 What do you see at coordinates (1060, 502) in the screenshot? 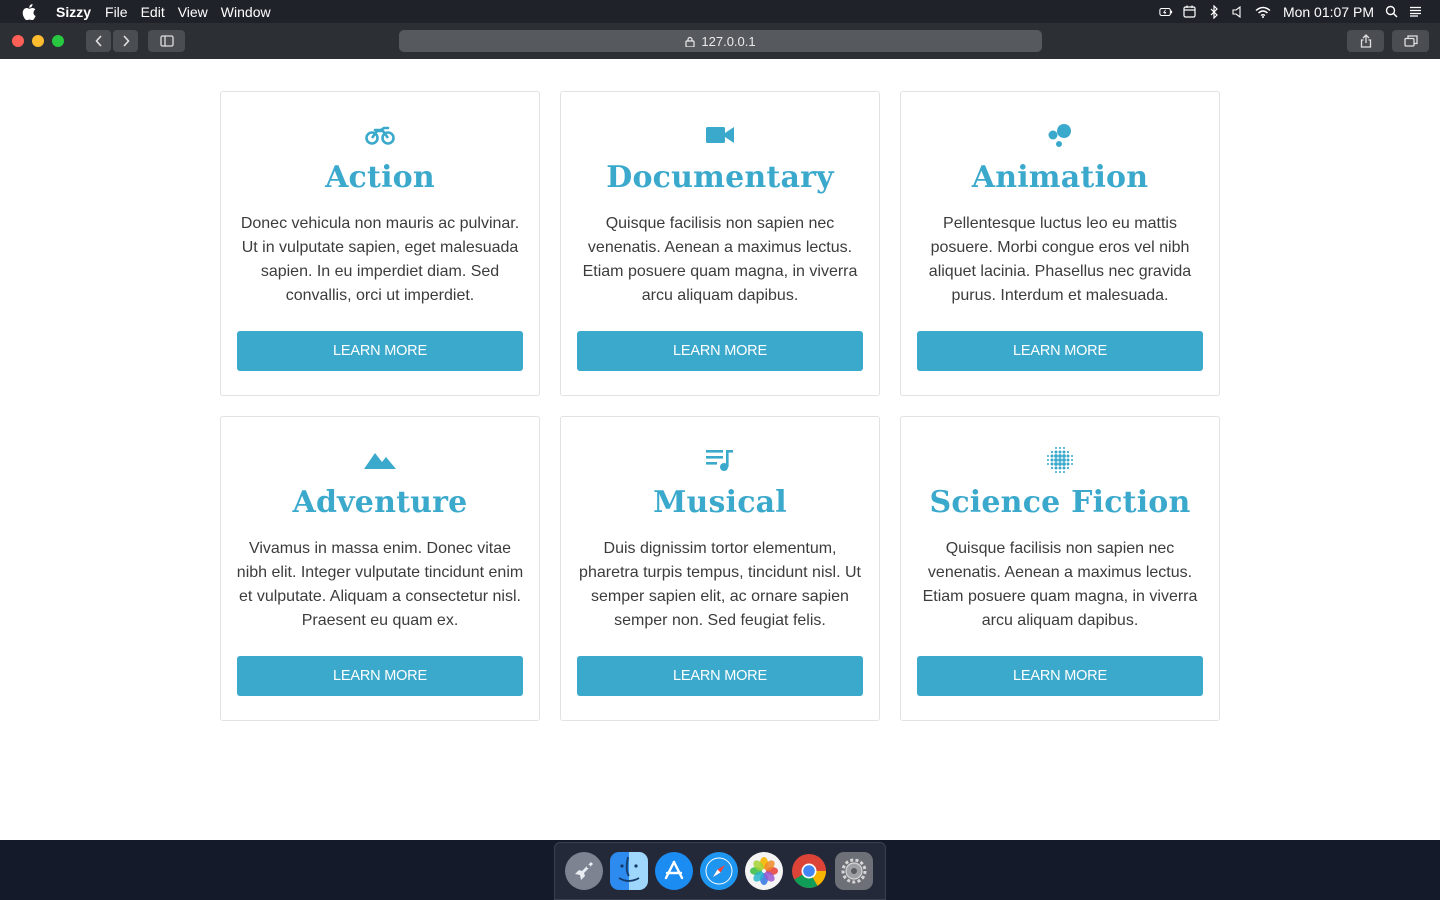
I see `card-title: Science Fiction` at bounding box center [1060, 502].